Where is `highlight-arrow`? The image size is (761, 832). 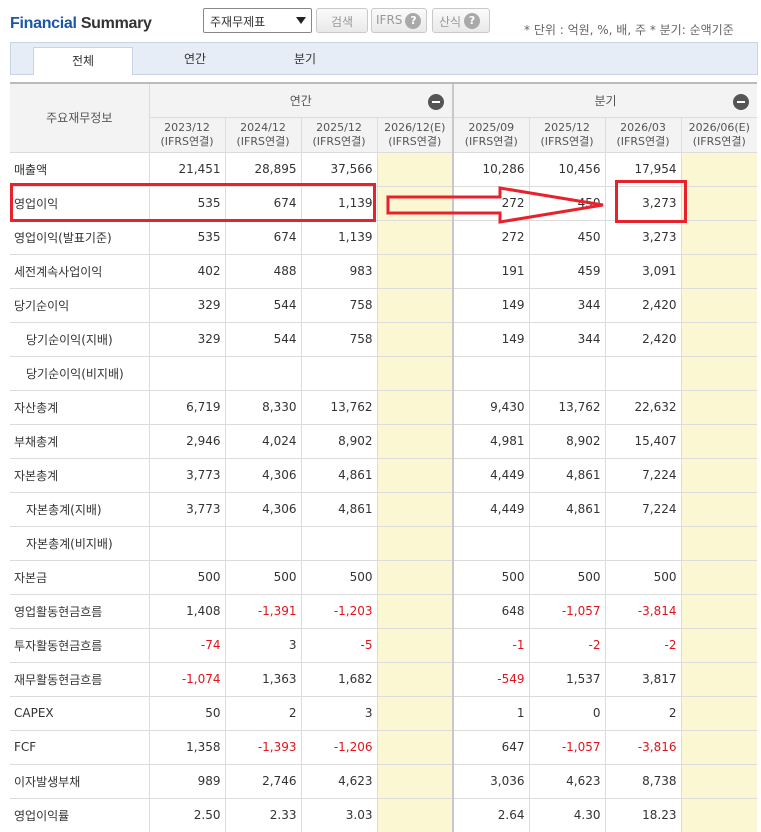 highlight-arrow is located at coordinates (495, 205).